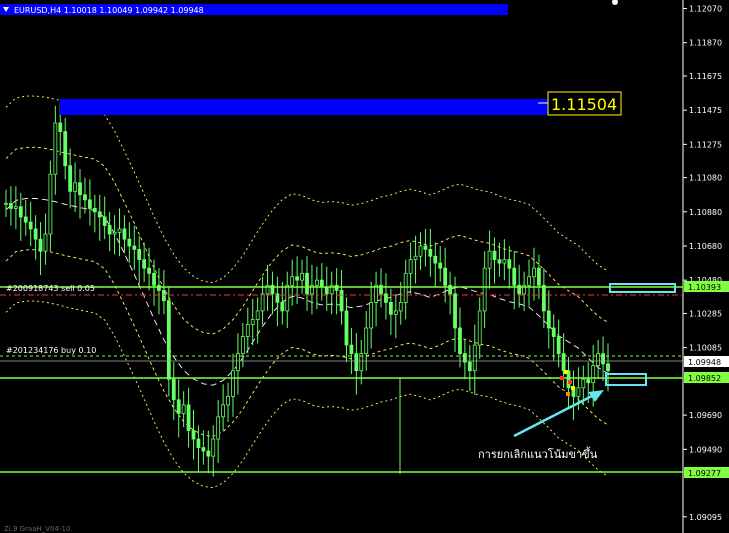 The image size is (729, 533). I want to click on price-axis-tick-label: 1.10680, so click(705, 246).